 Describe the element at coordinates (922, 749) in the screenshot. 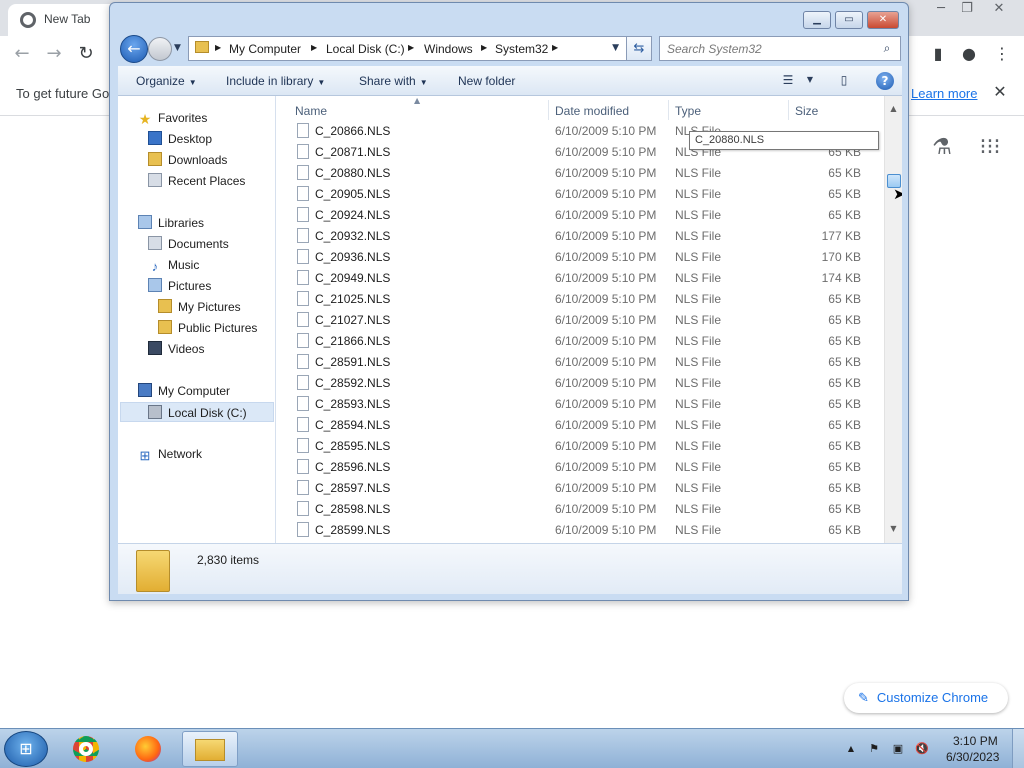

I see `volume-muted-icon: 🔇` at that location.